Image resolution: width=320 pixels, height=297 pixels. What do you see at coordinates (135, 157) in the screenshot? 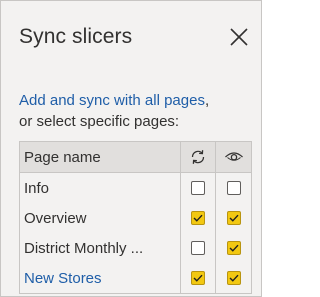
I see `grid-header: Page name` at bounding box center [135, 157].